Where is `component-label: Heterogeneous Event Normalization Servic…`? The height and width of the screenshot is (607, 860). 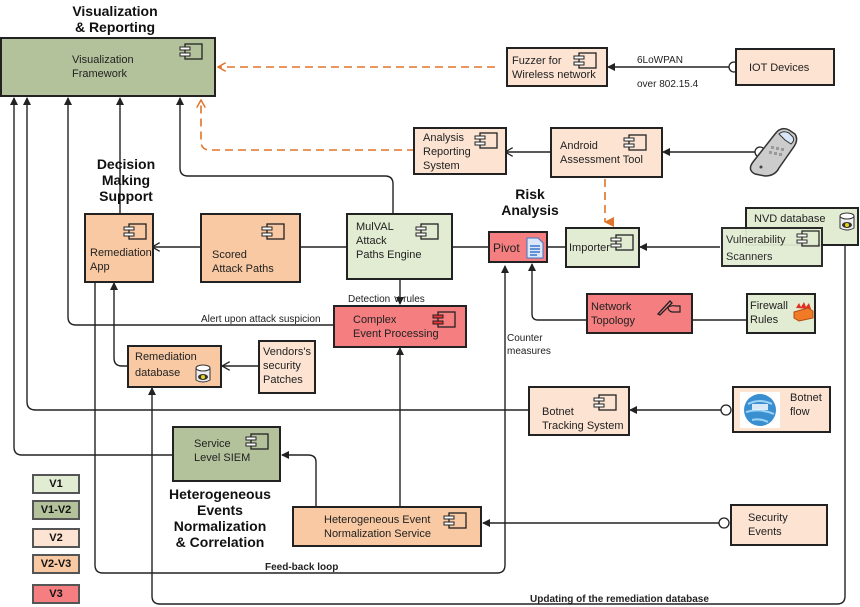 component-label: Heterogeneous Event Normalization Servic… is located at coordinates (377, 527).